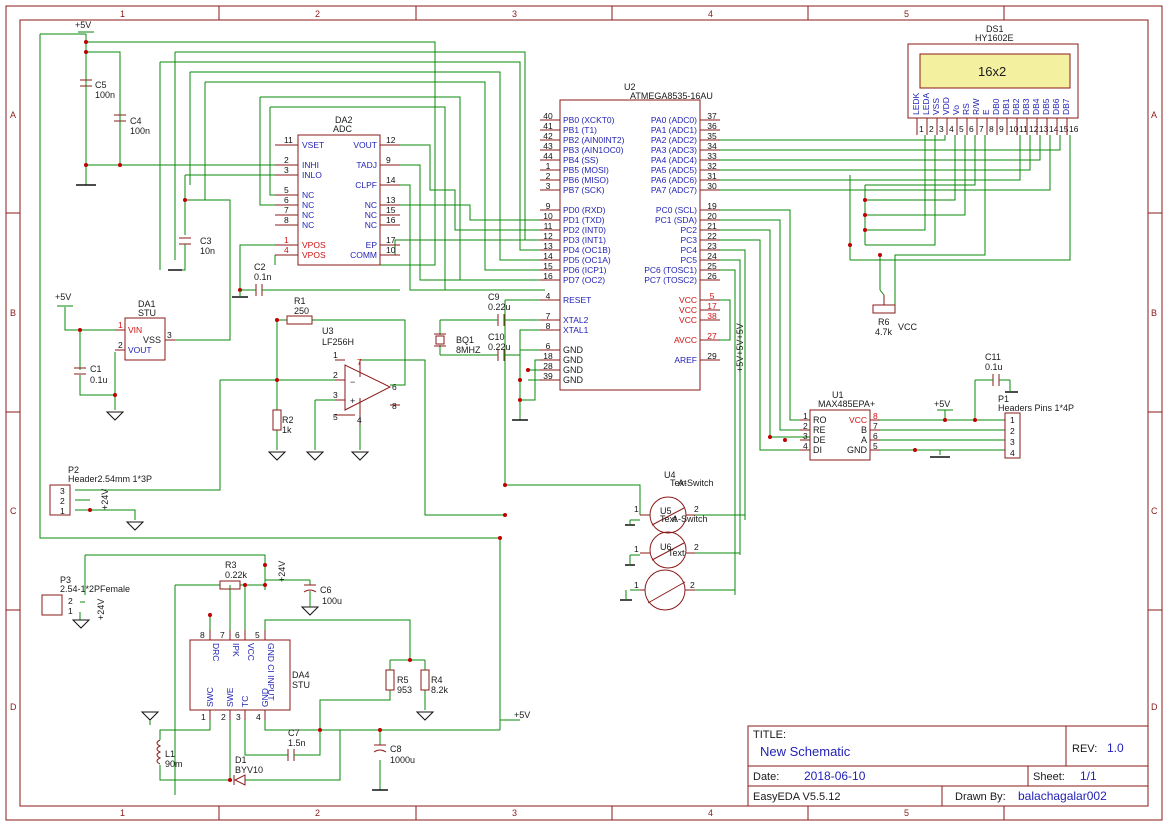 This screenshot has height=827, width=1169. I want to click on da2-pin-num: 3, so click(286, 170).